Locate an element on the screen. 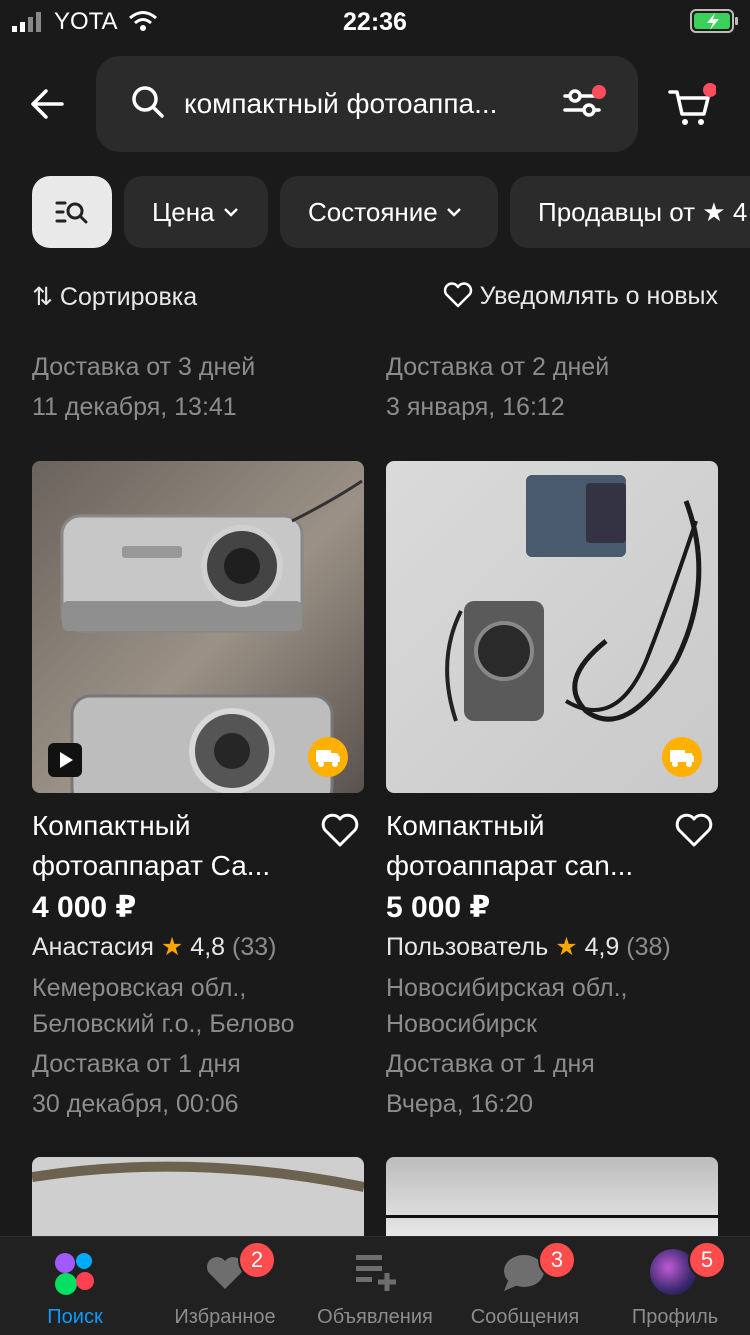  listing-location: Новосибирская обл., Новосибирск is located at coordinates (507, 1006).